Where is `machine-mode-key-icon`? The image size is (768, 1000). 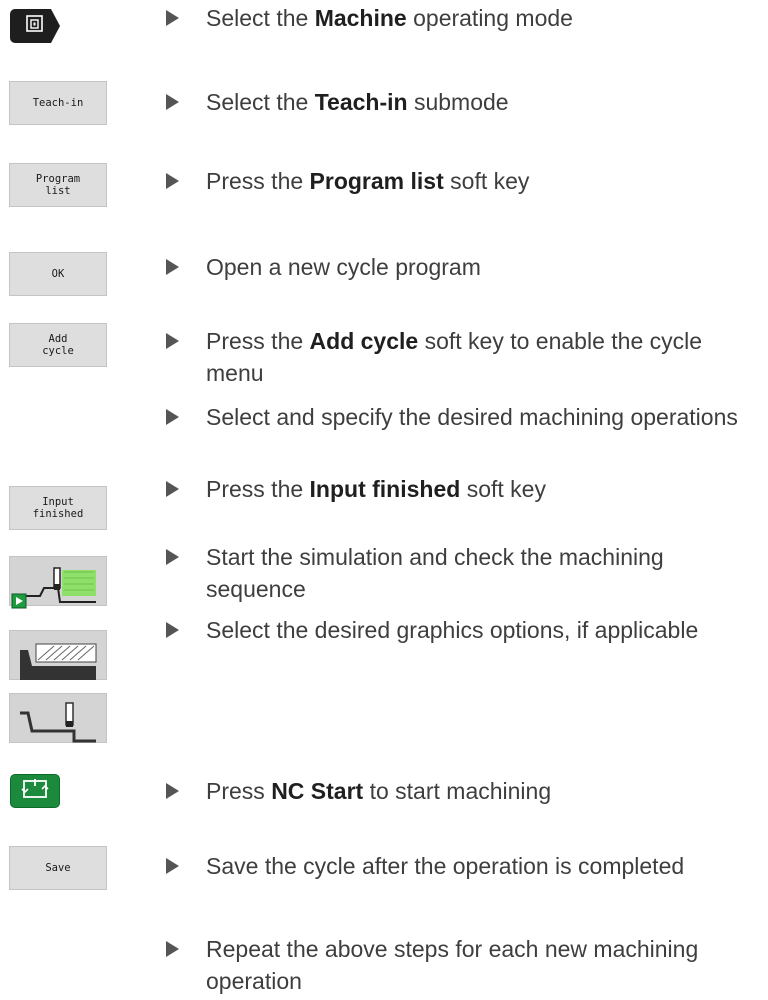 machine-mode-key-icon is located at coordinates (35, 26).